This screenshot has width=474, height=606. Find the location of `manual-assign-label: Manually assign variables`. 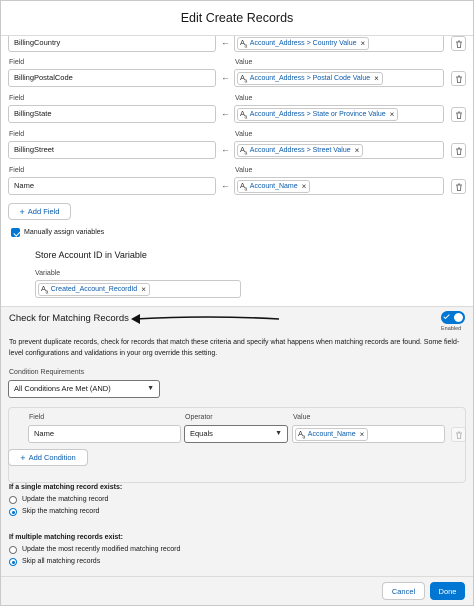

manual-assign-label: Manually assign variables is located at coordinates (64, 232).